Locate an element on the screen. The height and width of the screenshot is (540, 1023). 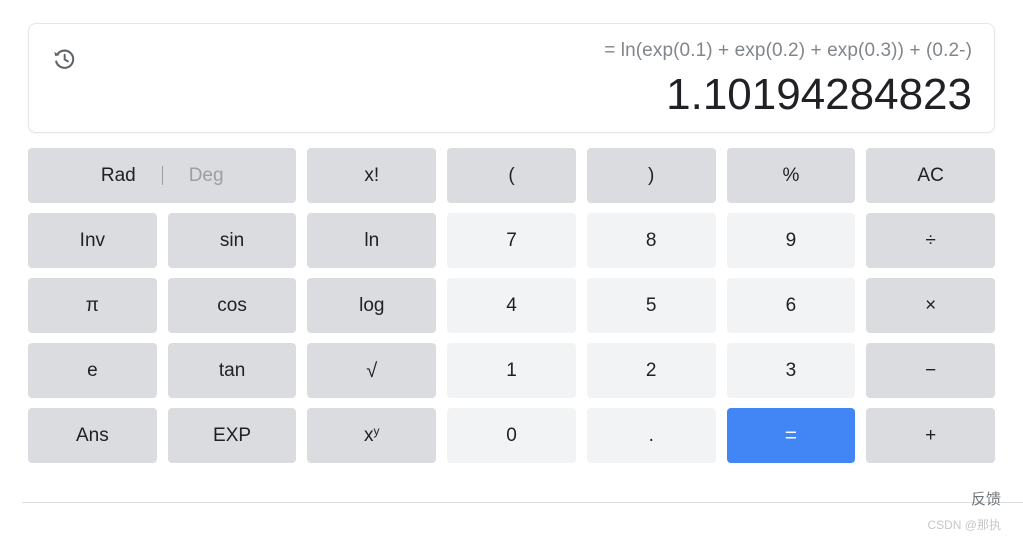
key-4: 4 is located at coordinates (511, 305).